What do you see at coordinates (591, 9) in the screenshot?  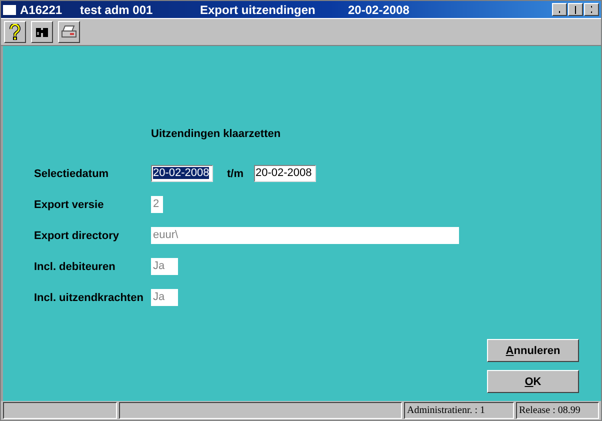 I see `close-button` at bounding box center [591, 9].